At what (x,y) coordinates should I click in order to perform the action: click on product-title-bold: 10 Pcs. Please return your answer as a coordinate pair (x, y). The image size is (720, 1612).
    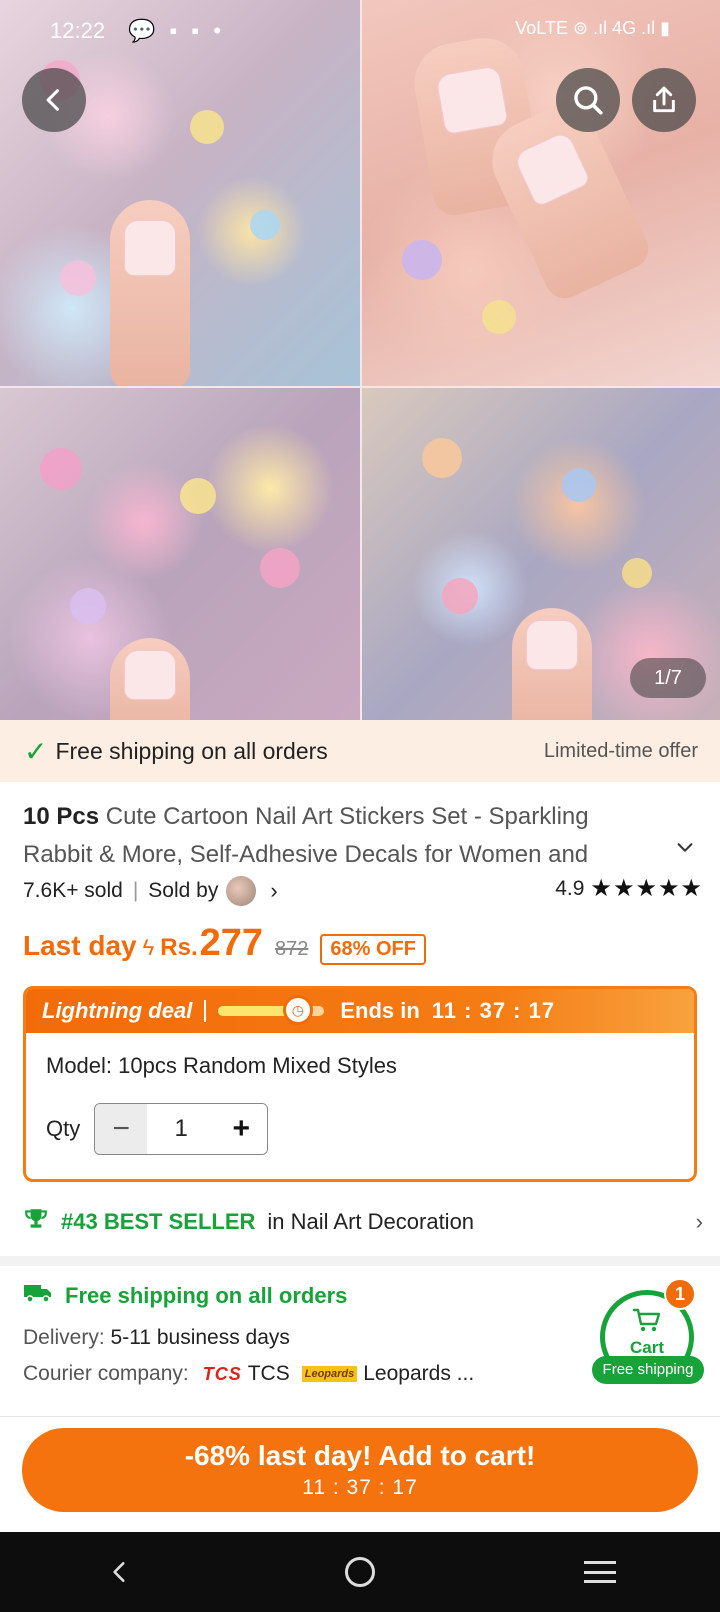
    Looking at the image, I should click on (61, 816).